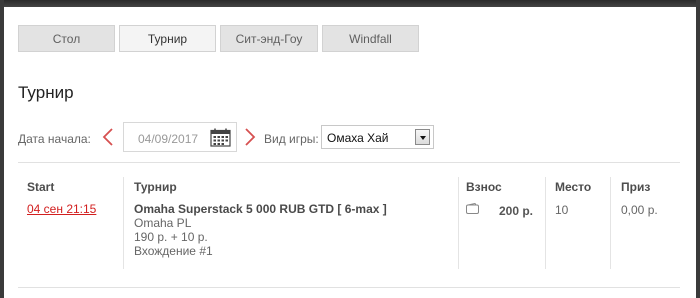 The width and height of the screenshot is (700, 298). What do you see at coordinates (155, 187) in the screenshot?
I see `column-header-tournament: Турнир` at bounding box center [155, 187].